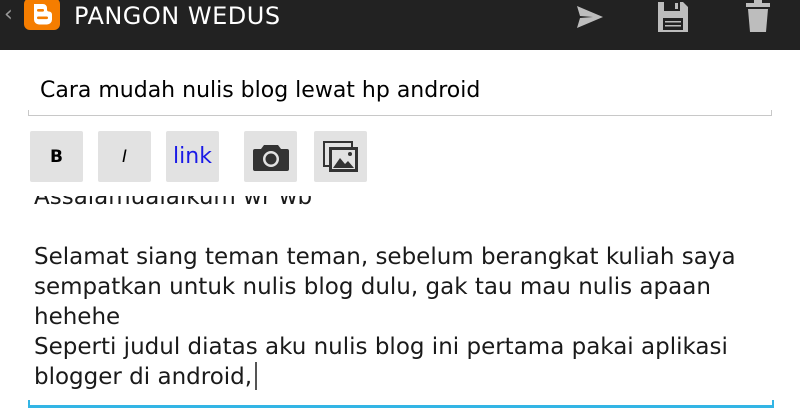  I want to click on image-gallery-icon, so click(340, 156).